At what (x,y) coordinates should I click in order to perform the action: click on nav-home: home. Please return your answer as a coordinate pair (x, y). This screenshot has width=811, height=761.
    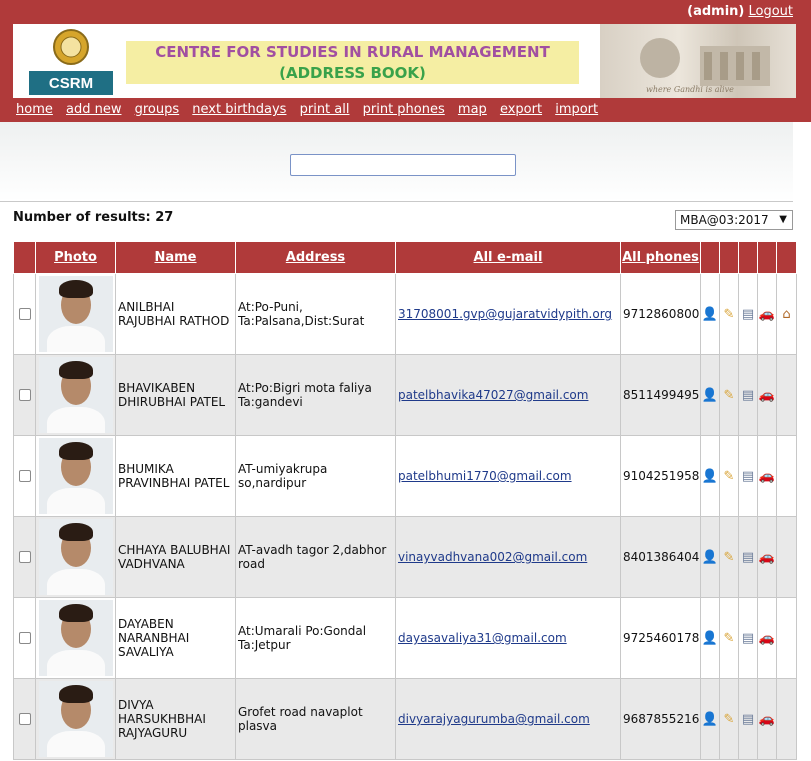
    Looking at the image, I should click on (34, 109).